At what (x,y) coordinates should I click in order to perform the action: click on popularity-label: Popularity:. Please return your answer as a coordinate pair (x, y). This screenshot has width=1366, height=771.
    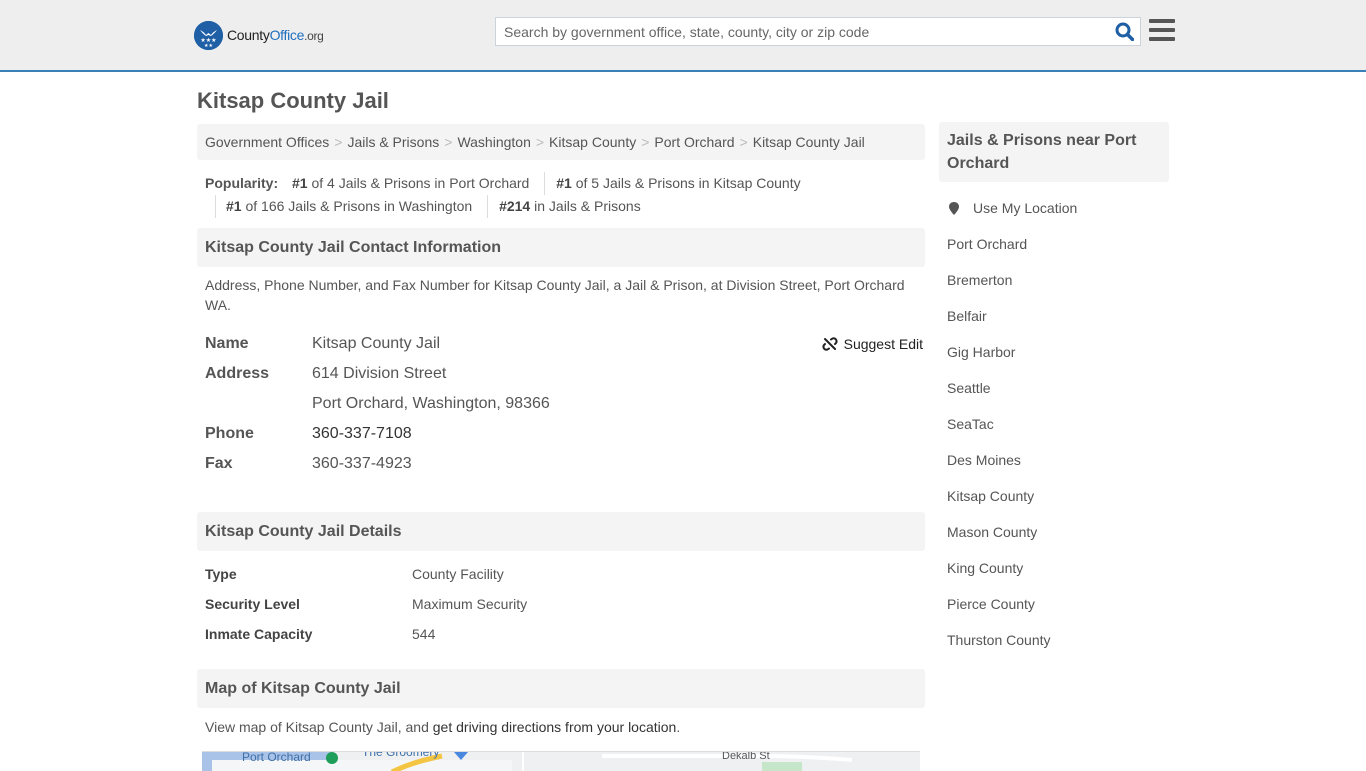
    Looking at the image, I should click on (242, 183).